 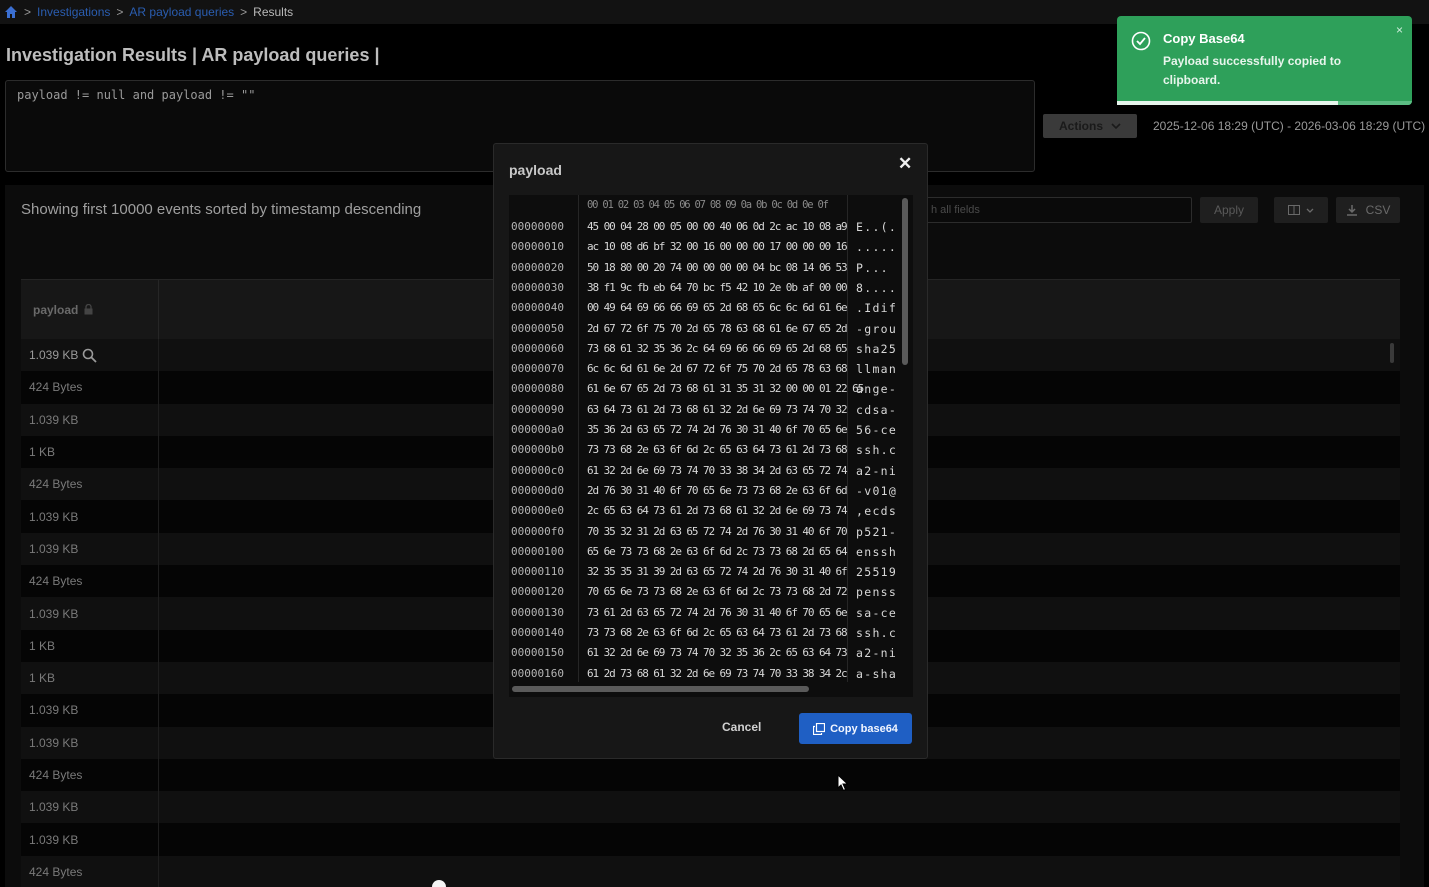 What do you see at coordinates (56, 309) in the screenshot?
I see `column-header-label: payload` at bounding box center [56, 309].